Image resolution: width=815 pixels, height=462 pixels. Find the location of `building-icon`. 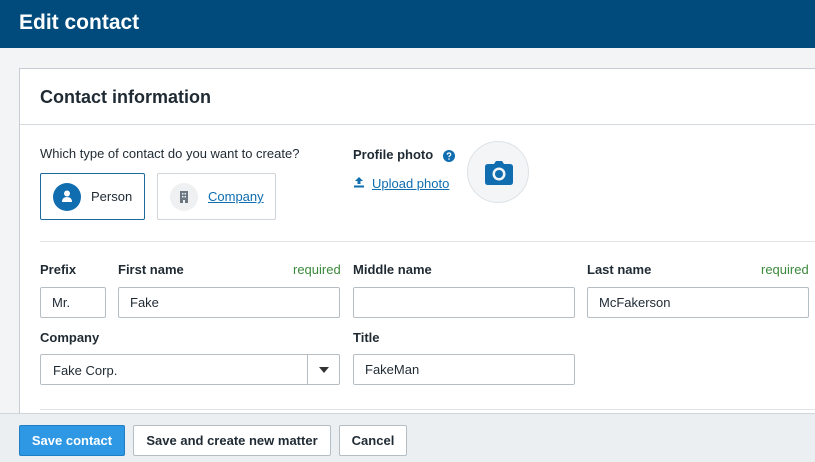

building-icon is located at coordinates (184, 197).